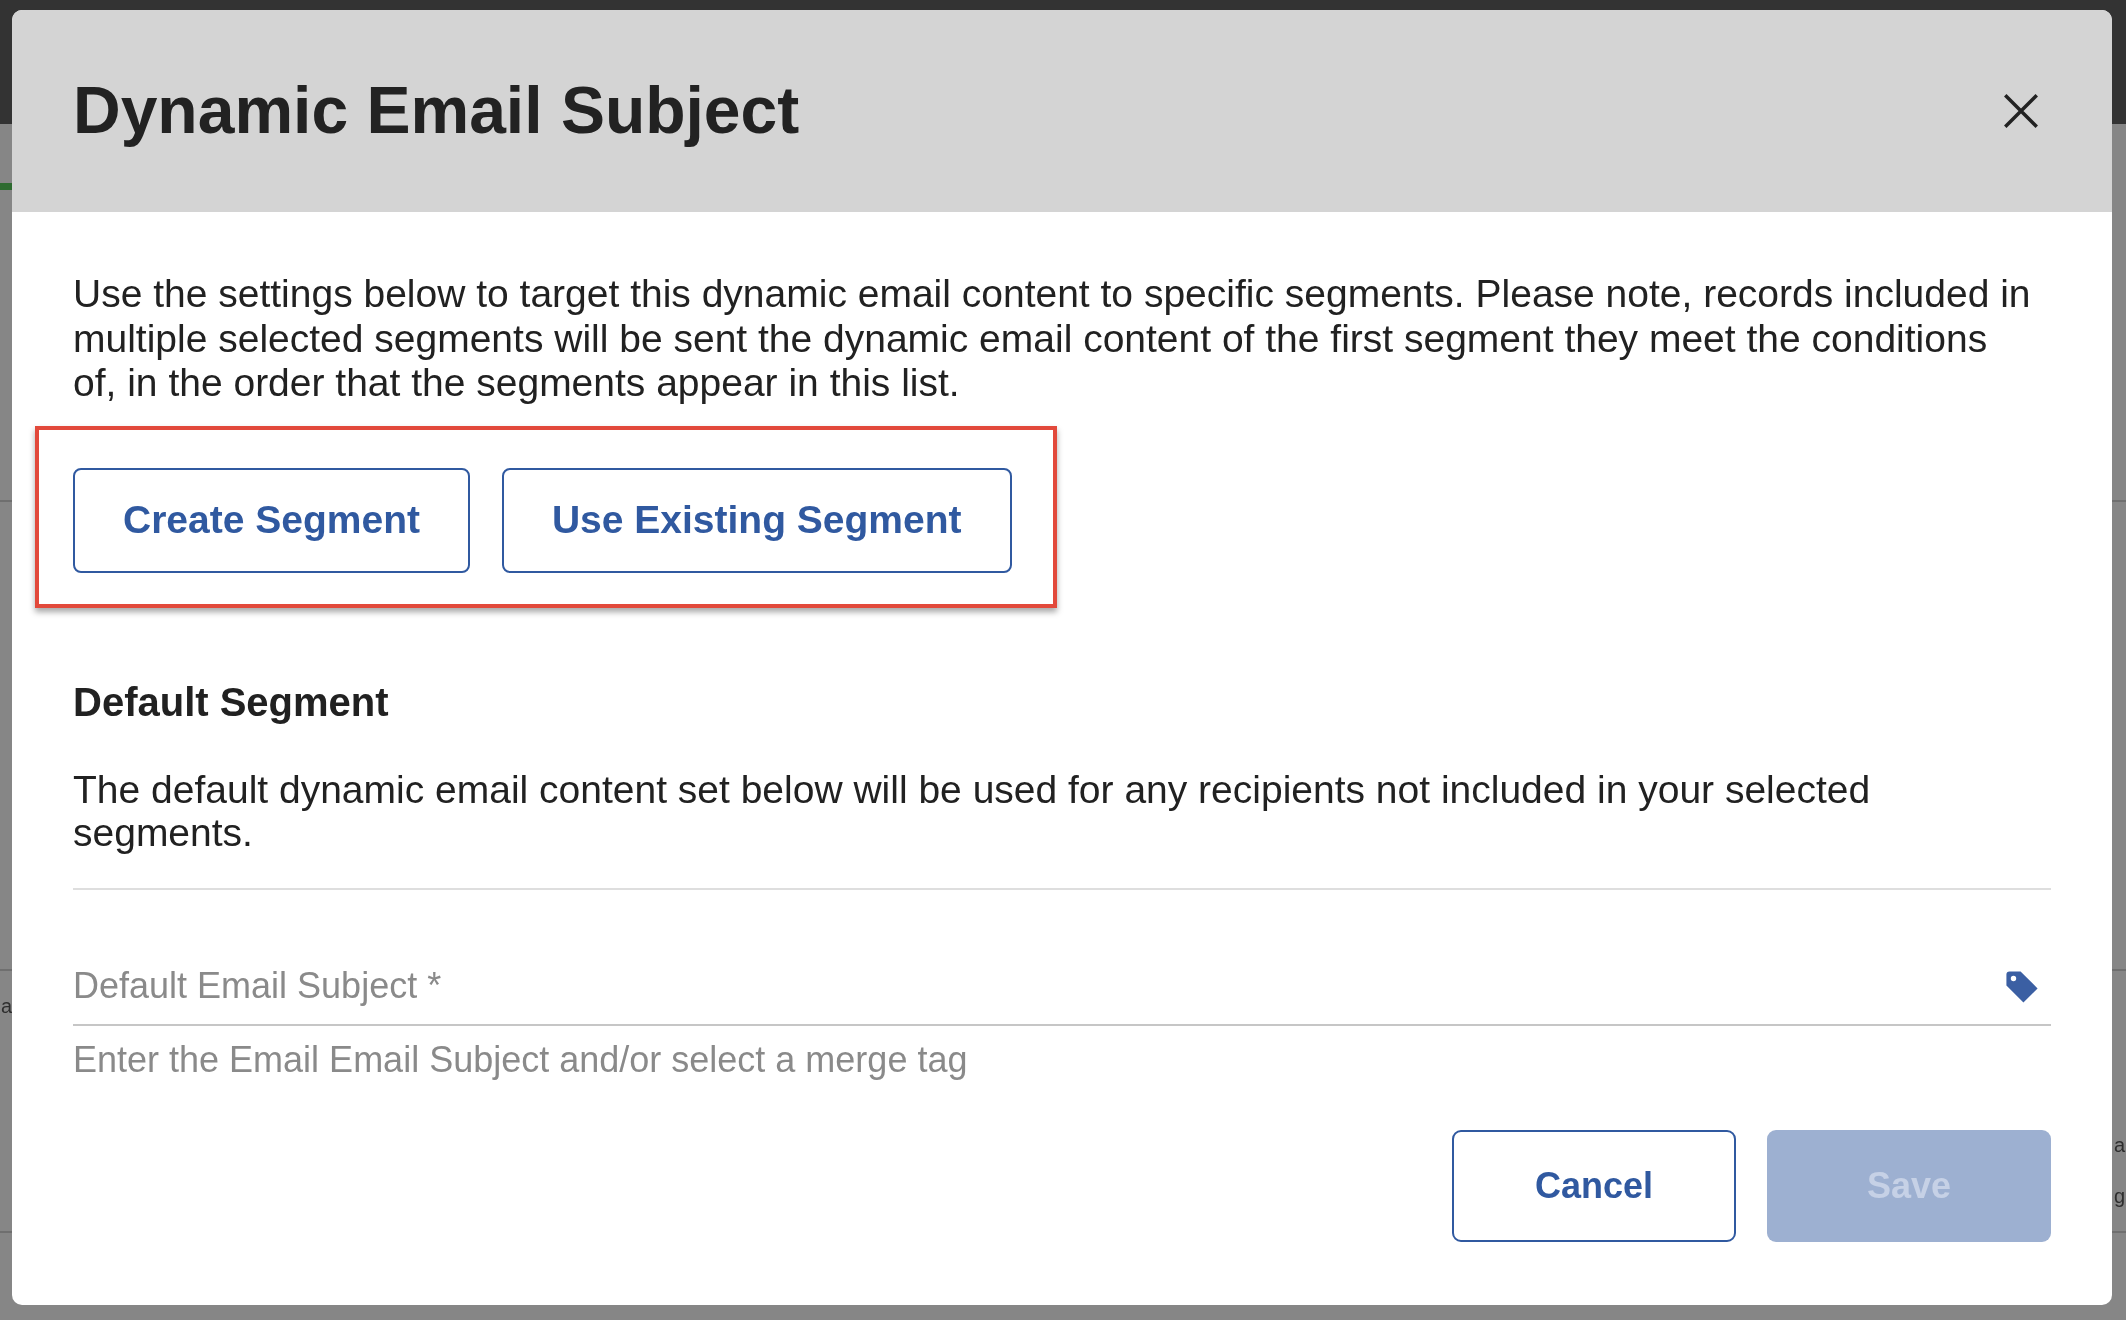 The image size is (2126, 1320). I want to click on tag-icon, so click(2022, 986).